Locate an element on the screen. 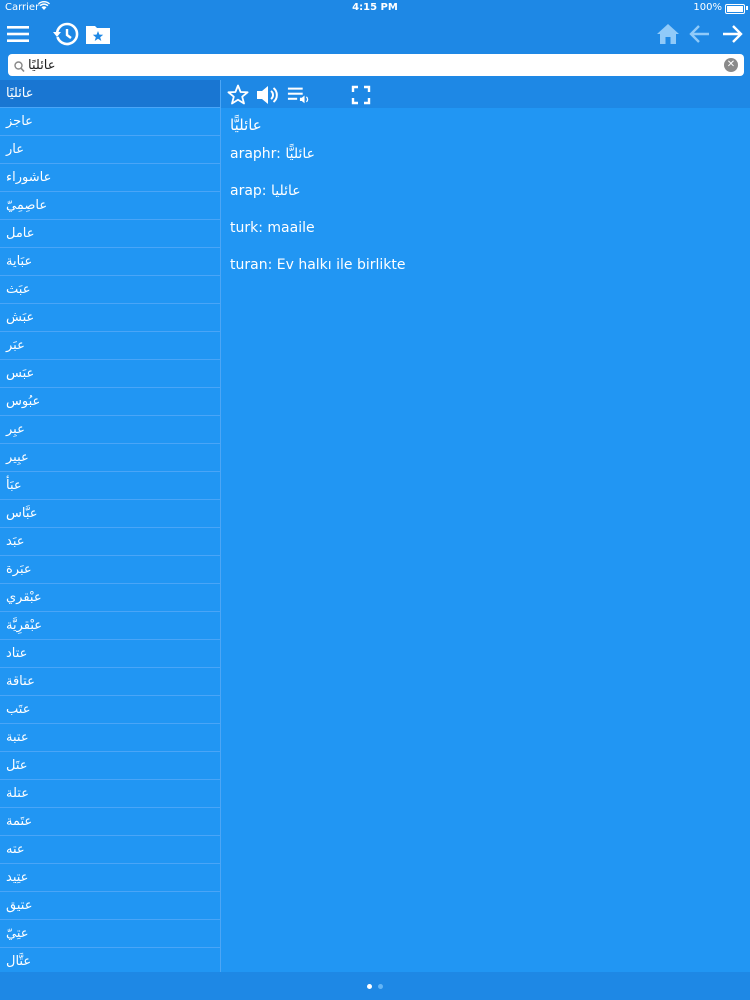 The image size is (750, 1000). list-item: عبُوس is located at coordinates (110, 402).